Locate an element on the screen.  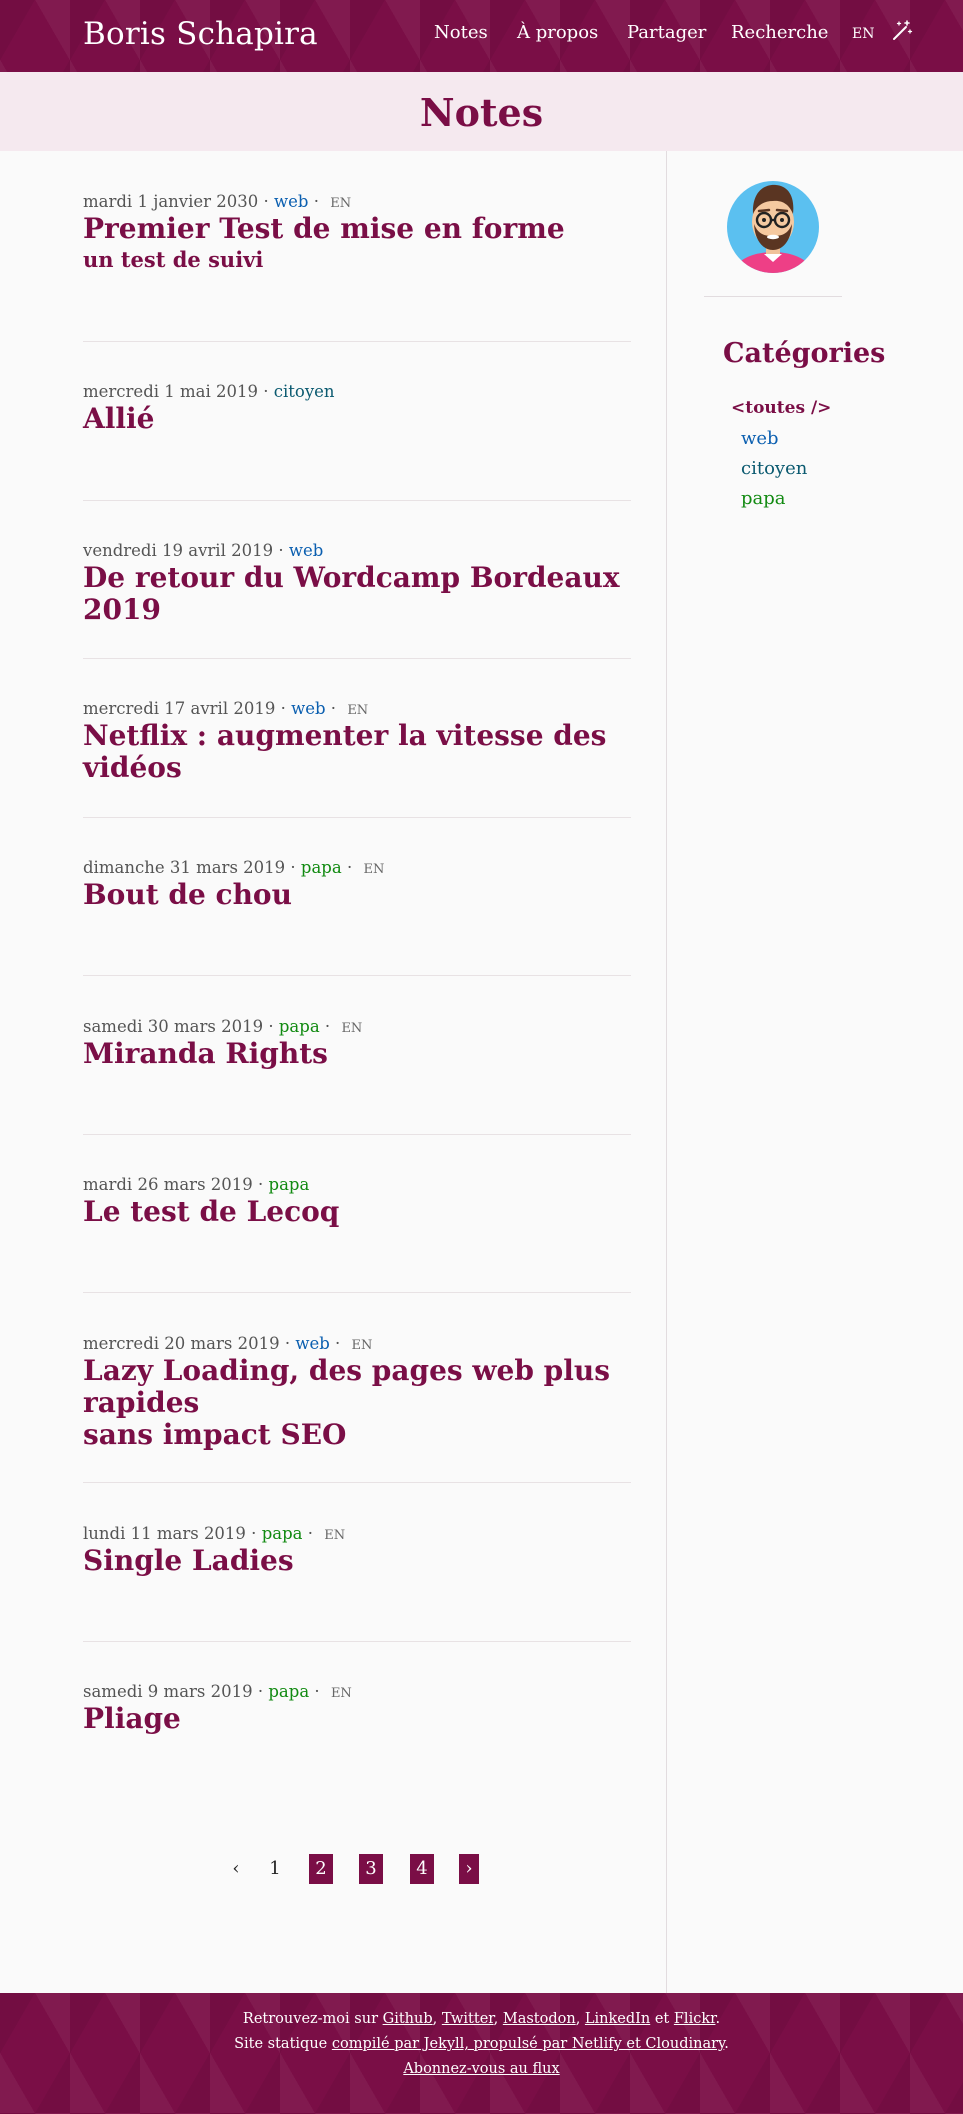
categories-heading: Catégories is located at coordinates (804, 353).